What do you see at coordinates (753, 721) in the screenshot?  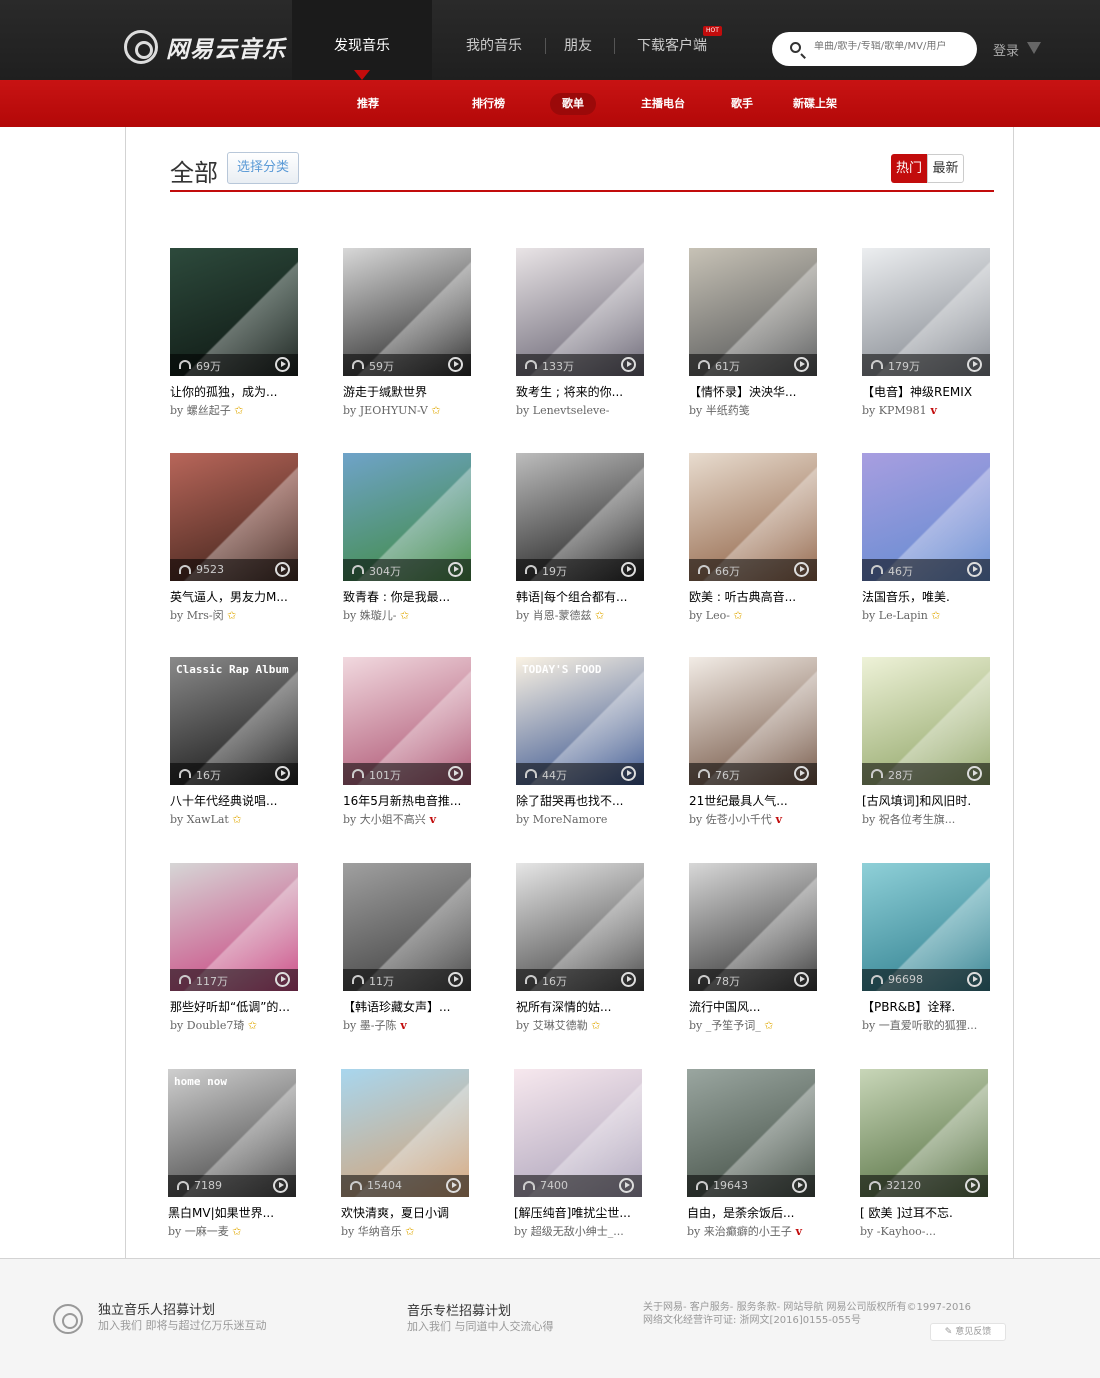 I see `playlist-cover: 76万` at bounding box center [753, 721].